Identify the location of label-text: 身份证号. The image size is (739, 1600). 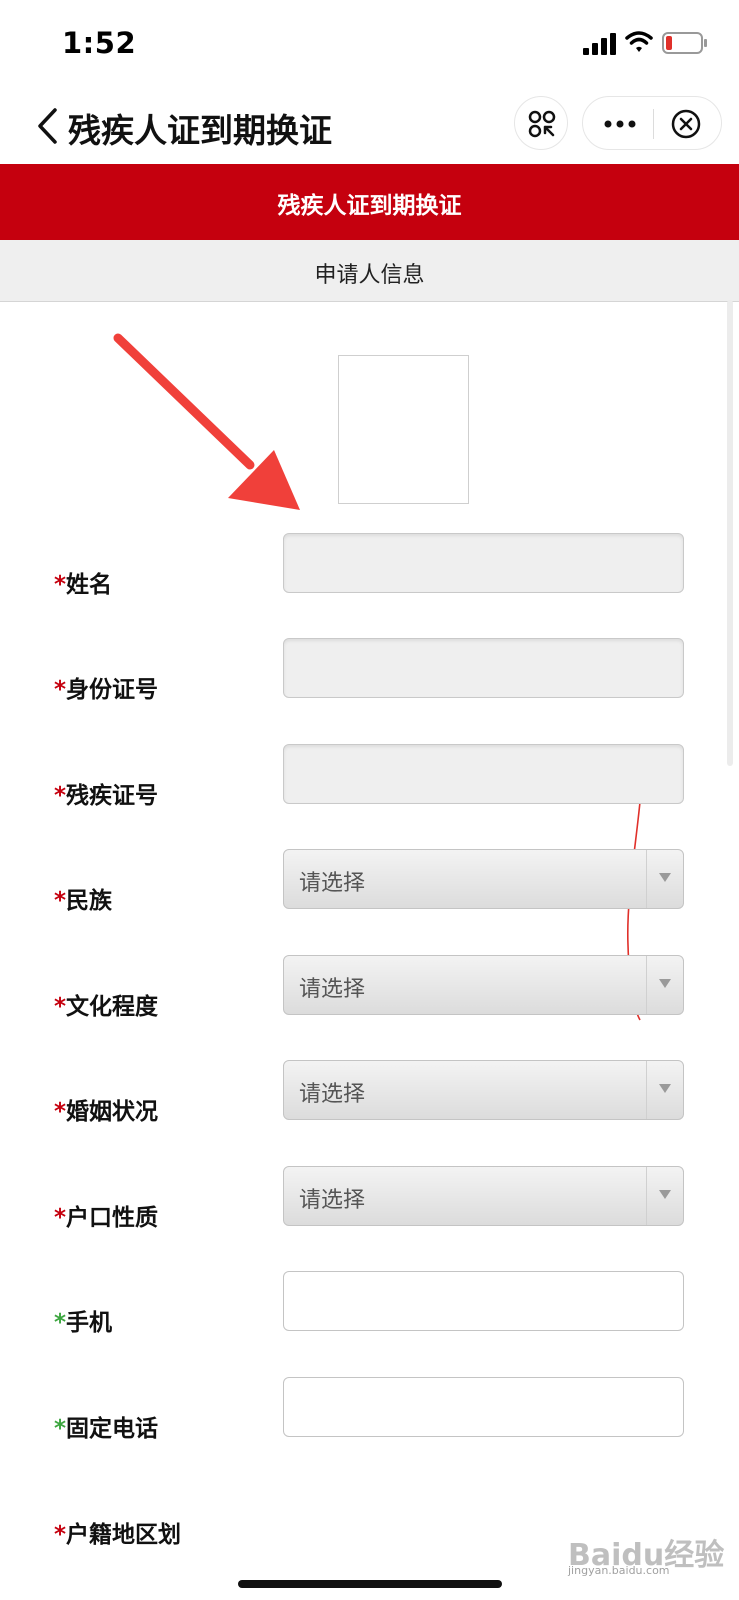
(112, 690).